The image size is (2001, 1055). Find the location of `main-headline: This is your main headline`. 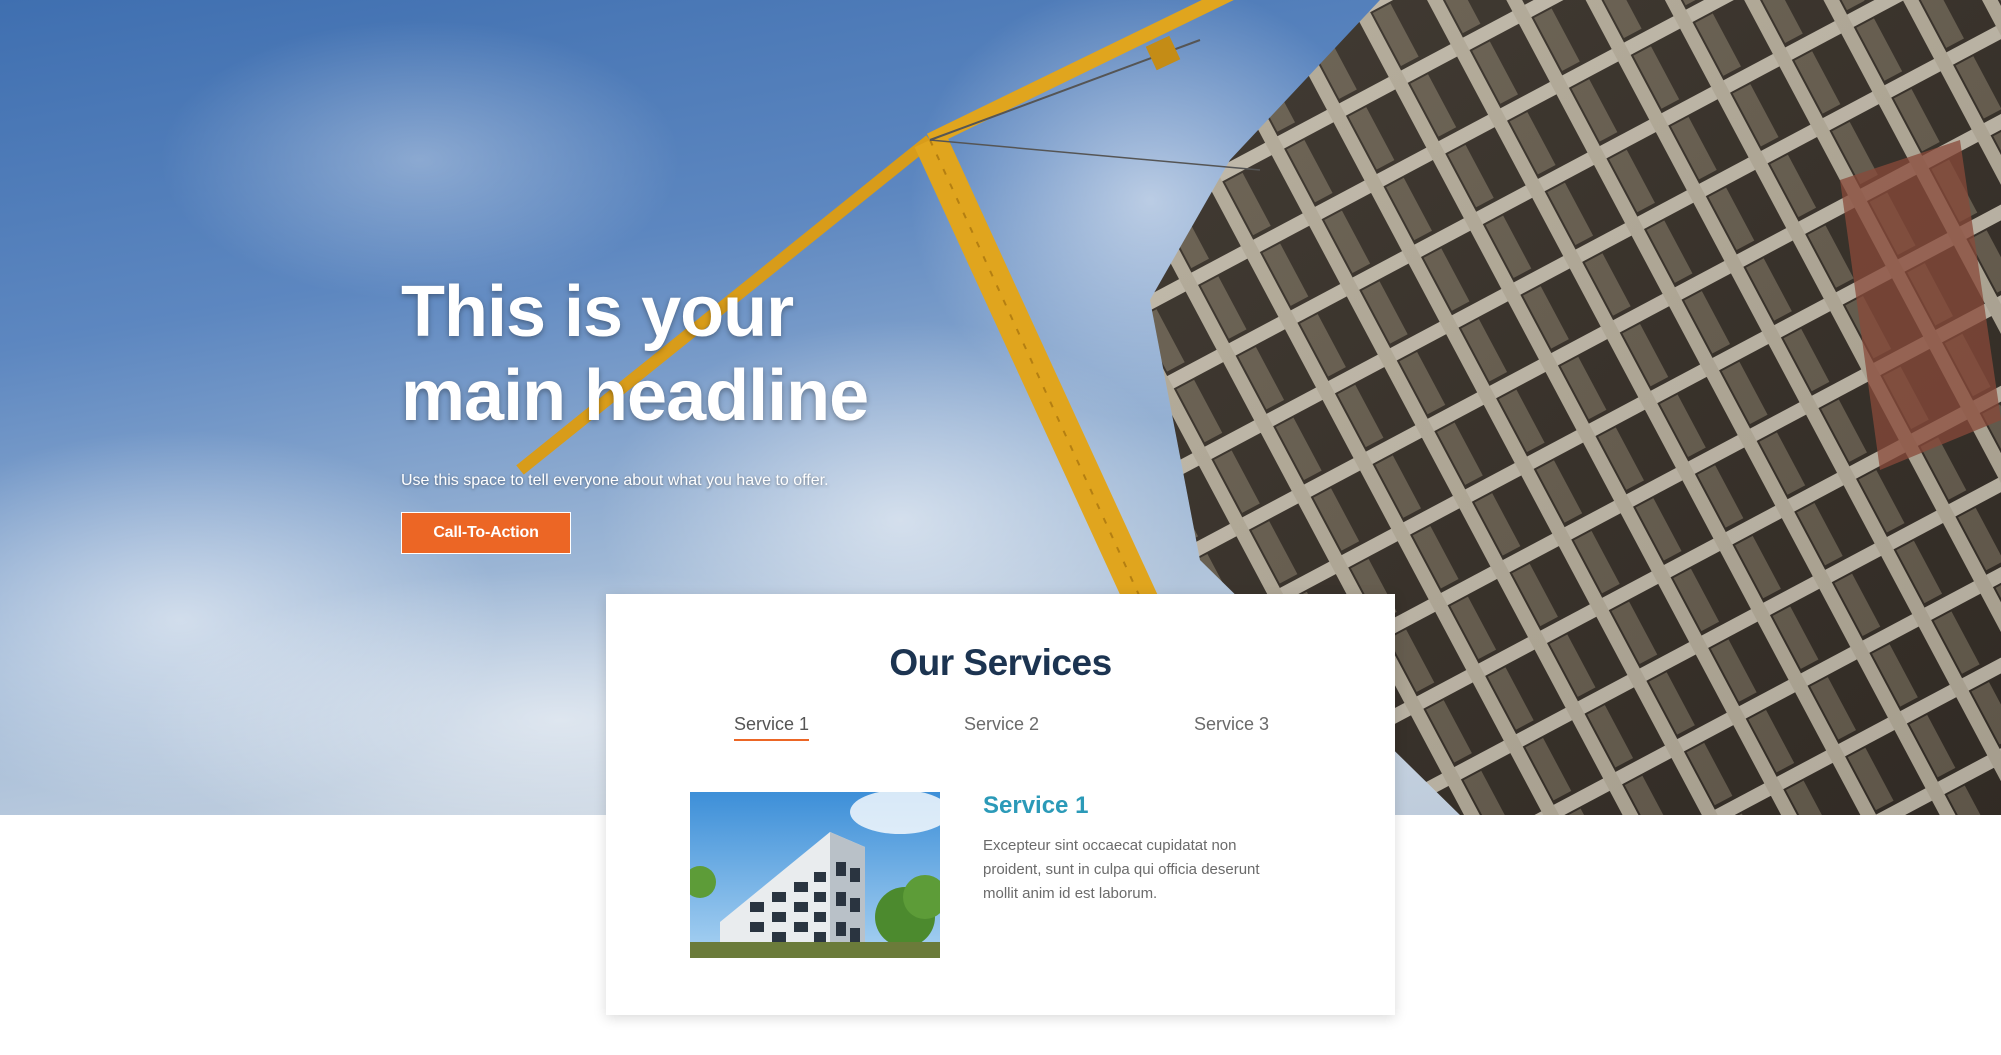

main-headline: This is your main headline is located at coordinates (635, 354).